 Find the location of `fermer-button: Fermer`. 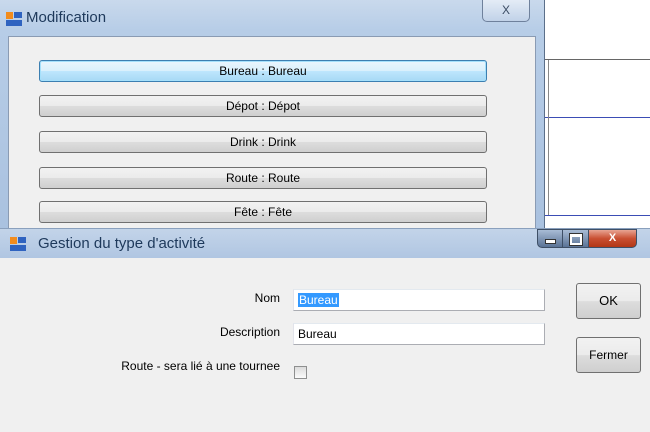

fermer-button: Fermer is located at coordinates (608, 355).